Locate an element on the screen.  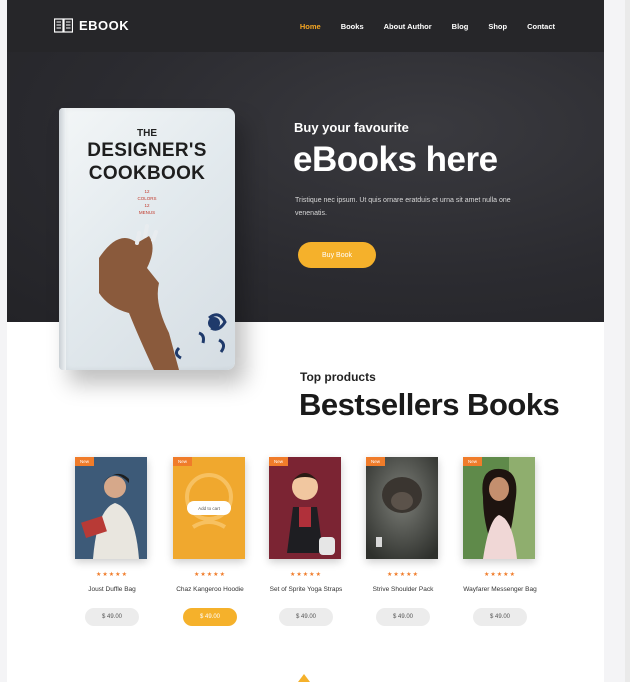
nav-item-about-author: About Author is located at coordinates (408, 26).